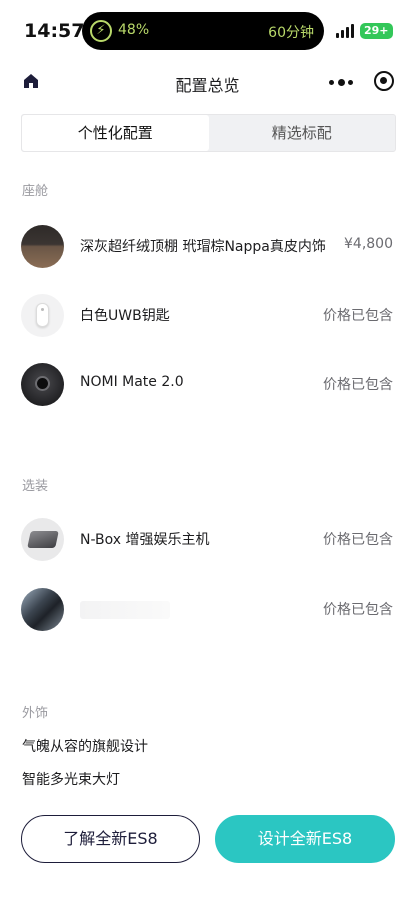  What do you see at coordinates (203, 247) in the screenshot?
I see `item-name: 深灰超纤绒顶棚 玳瑁棕Nappa真皮内饰` at bounding box center [203, 247].